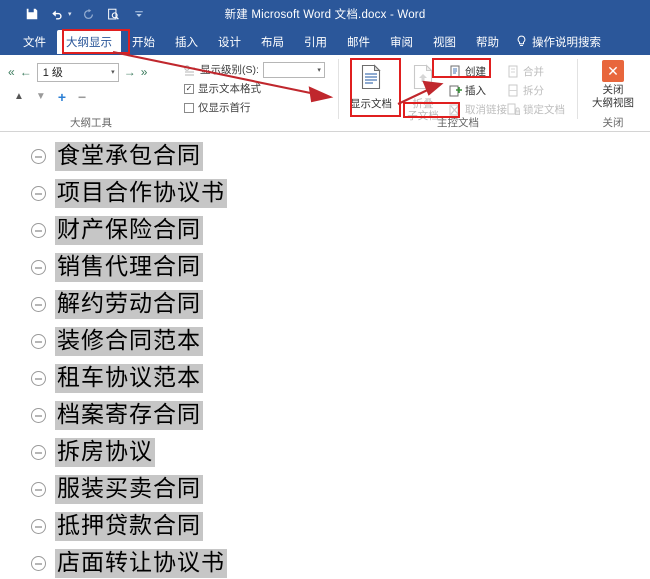  Describe the element at coordinates (229, 89) in the screenshot. I see `show-text-formatting-label: 显示文本格式` at that location.